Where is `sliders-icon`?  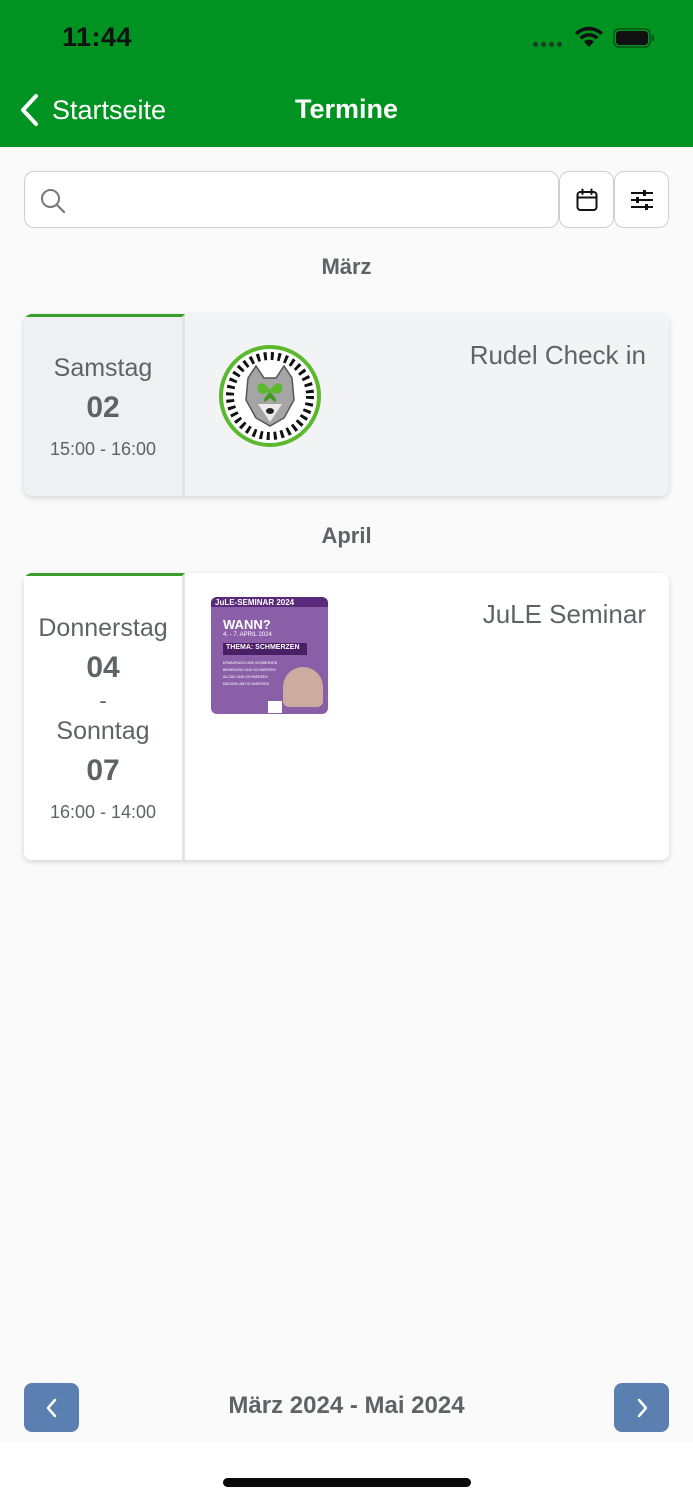
sliders-icon is located at coordinates (641, 199).